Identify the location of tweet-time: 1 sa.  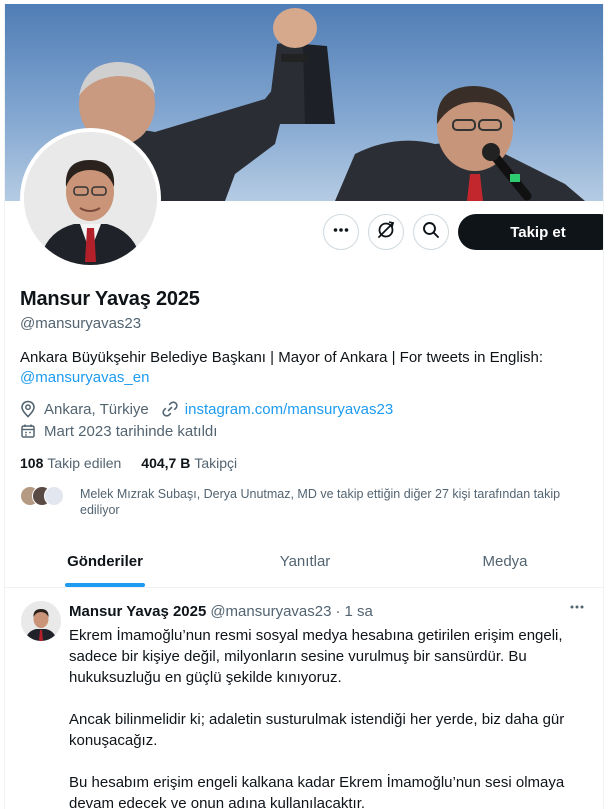
(358, 611).